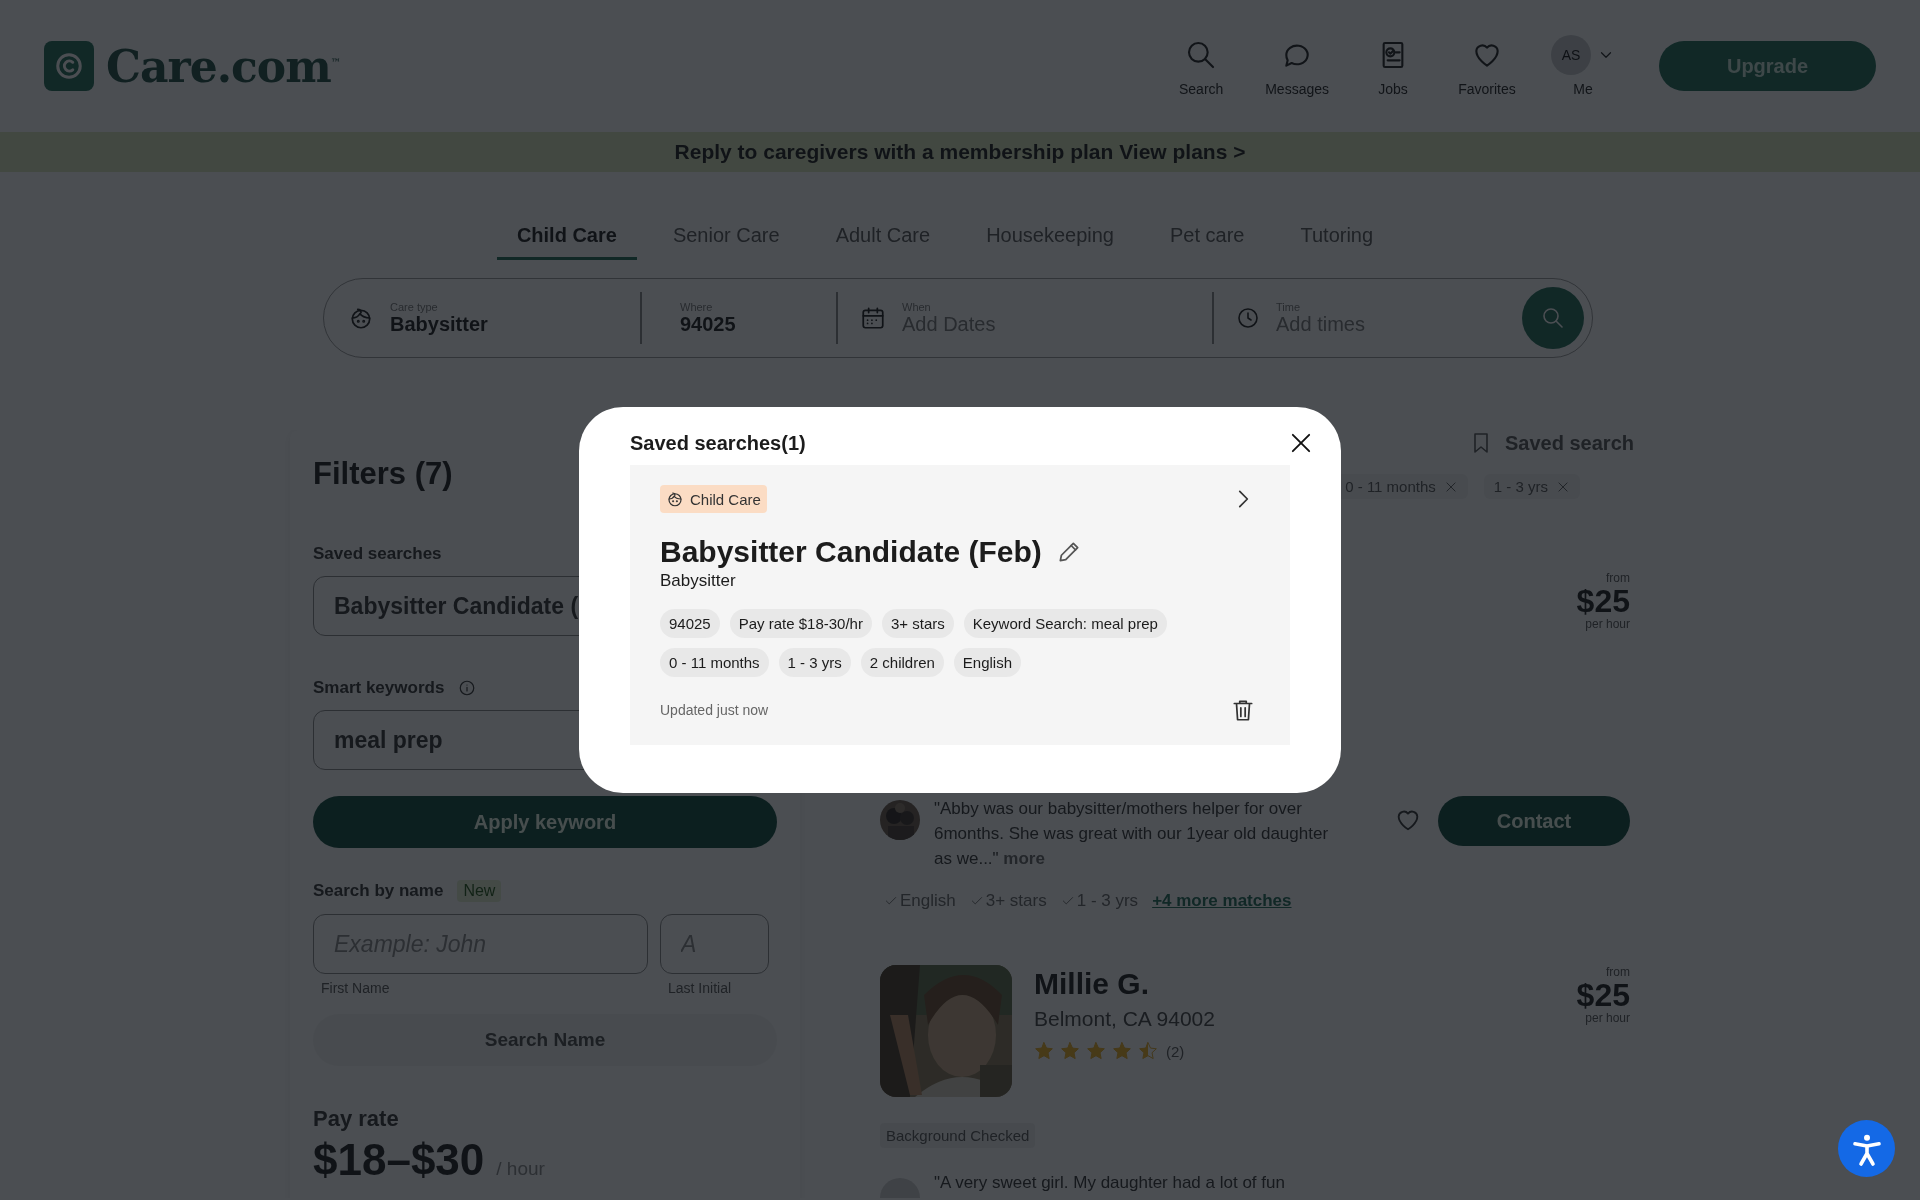  Describe the element at coordinates (490, 324) in the screenshot. I see `field-value: Babysitter` at that location.